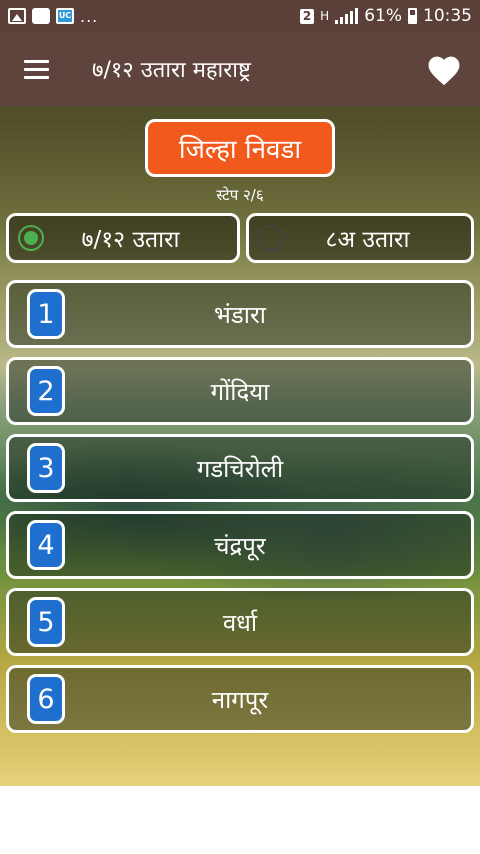 The width and height of the screenshot is (480, 854). I want to click on number-badge: 6, so click(46, 699).